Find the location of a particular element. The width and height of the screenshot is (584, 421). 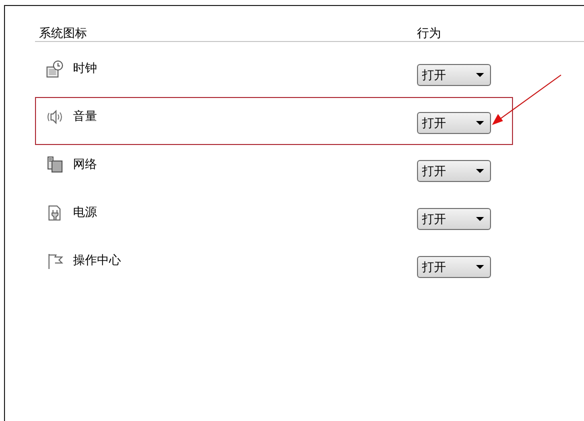

column-header: 系统图标 is located at coordinates (63, 33).